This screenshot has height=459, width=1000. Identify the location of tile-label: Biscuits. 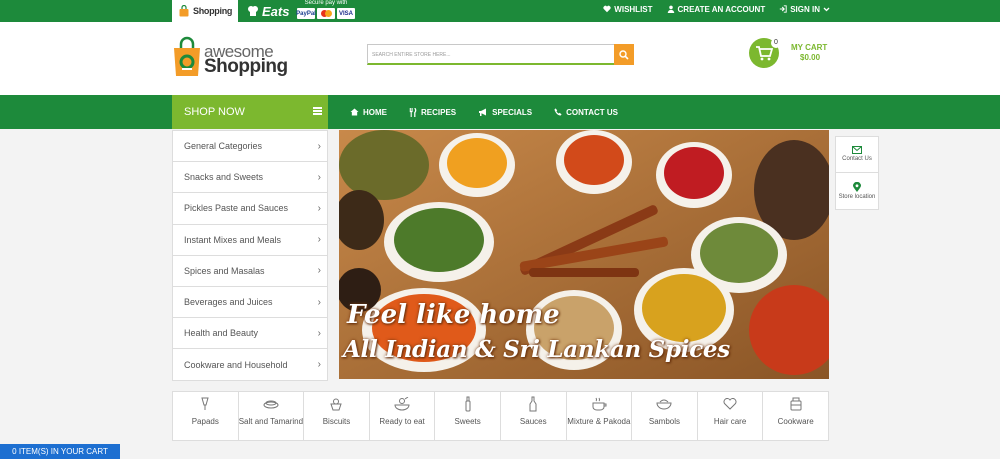
(336, 421).